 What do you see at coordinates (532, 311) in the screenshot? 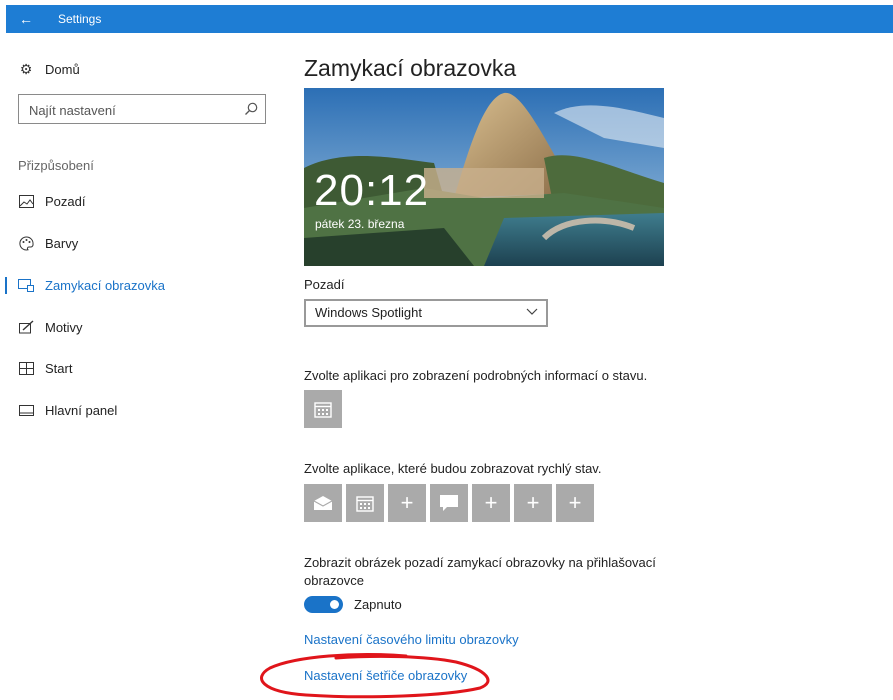
I see `chevron-down-icon` at bounding box center [532, 311].